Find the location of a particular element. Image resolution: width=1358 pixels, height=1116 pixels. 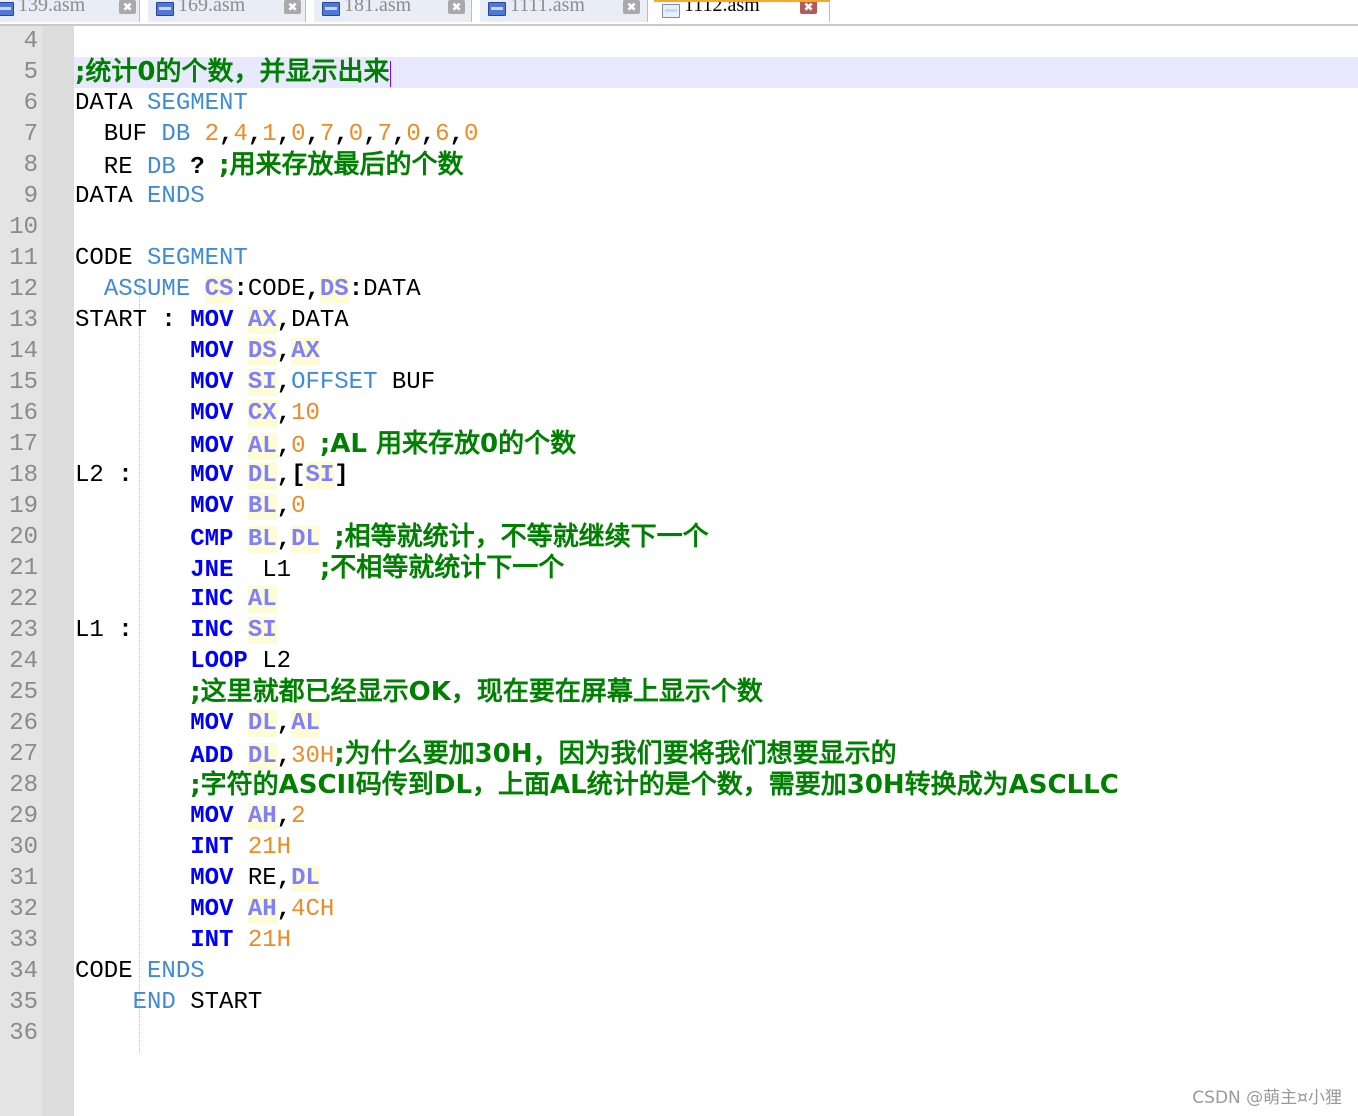

line-number: 19 is located at coordinates (23, 506).